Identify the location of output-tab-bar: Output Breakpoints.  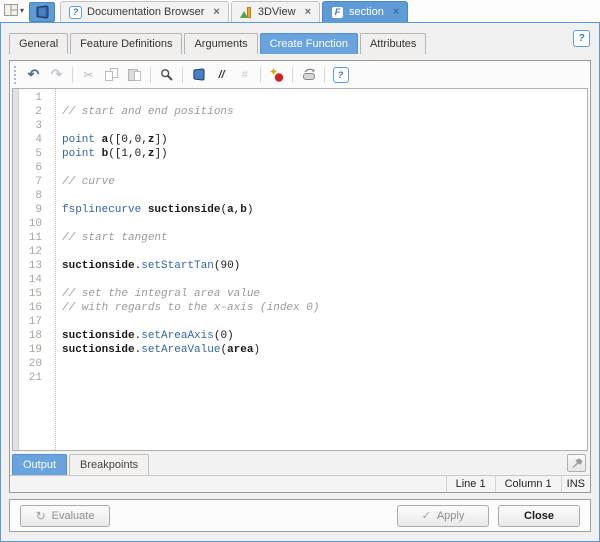
(300, 463).